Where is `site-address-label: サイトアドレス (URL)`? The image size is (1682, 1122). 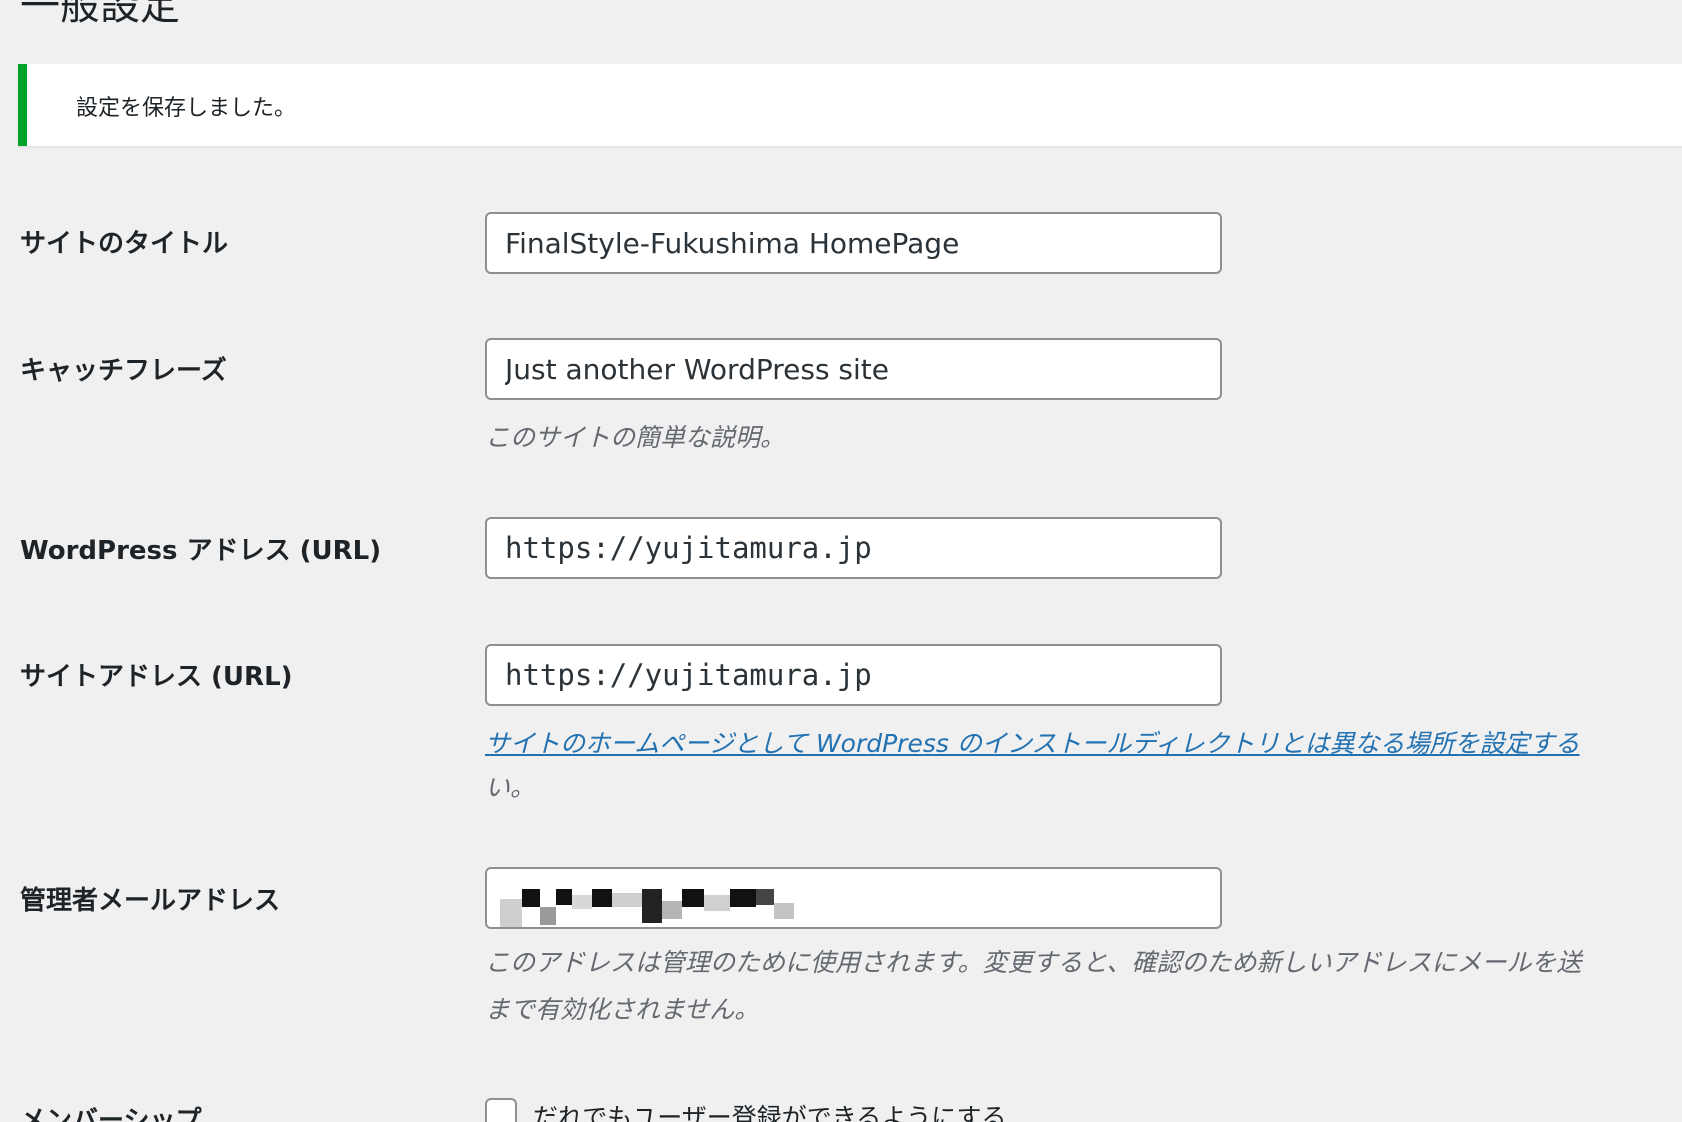 site-address-label: サイトアドレス (URL) is located at coordinates (156, 677).